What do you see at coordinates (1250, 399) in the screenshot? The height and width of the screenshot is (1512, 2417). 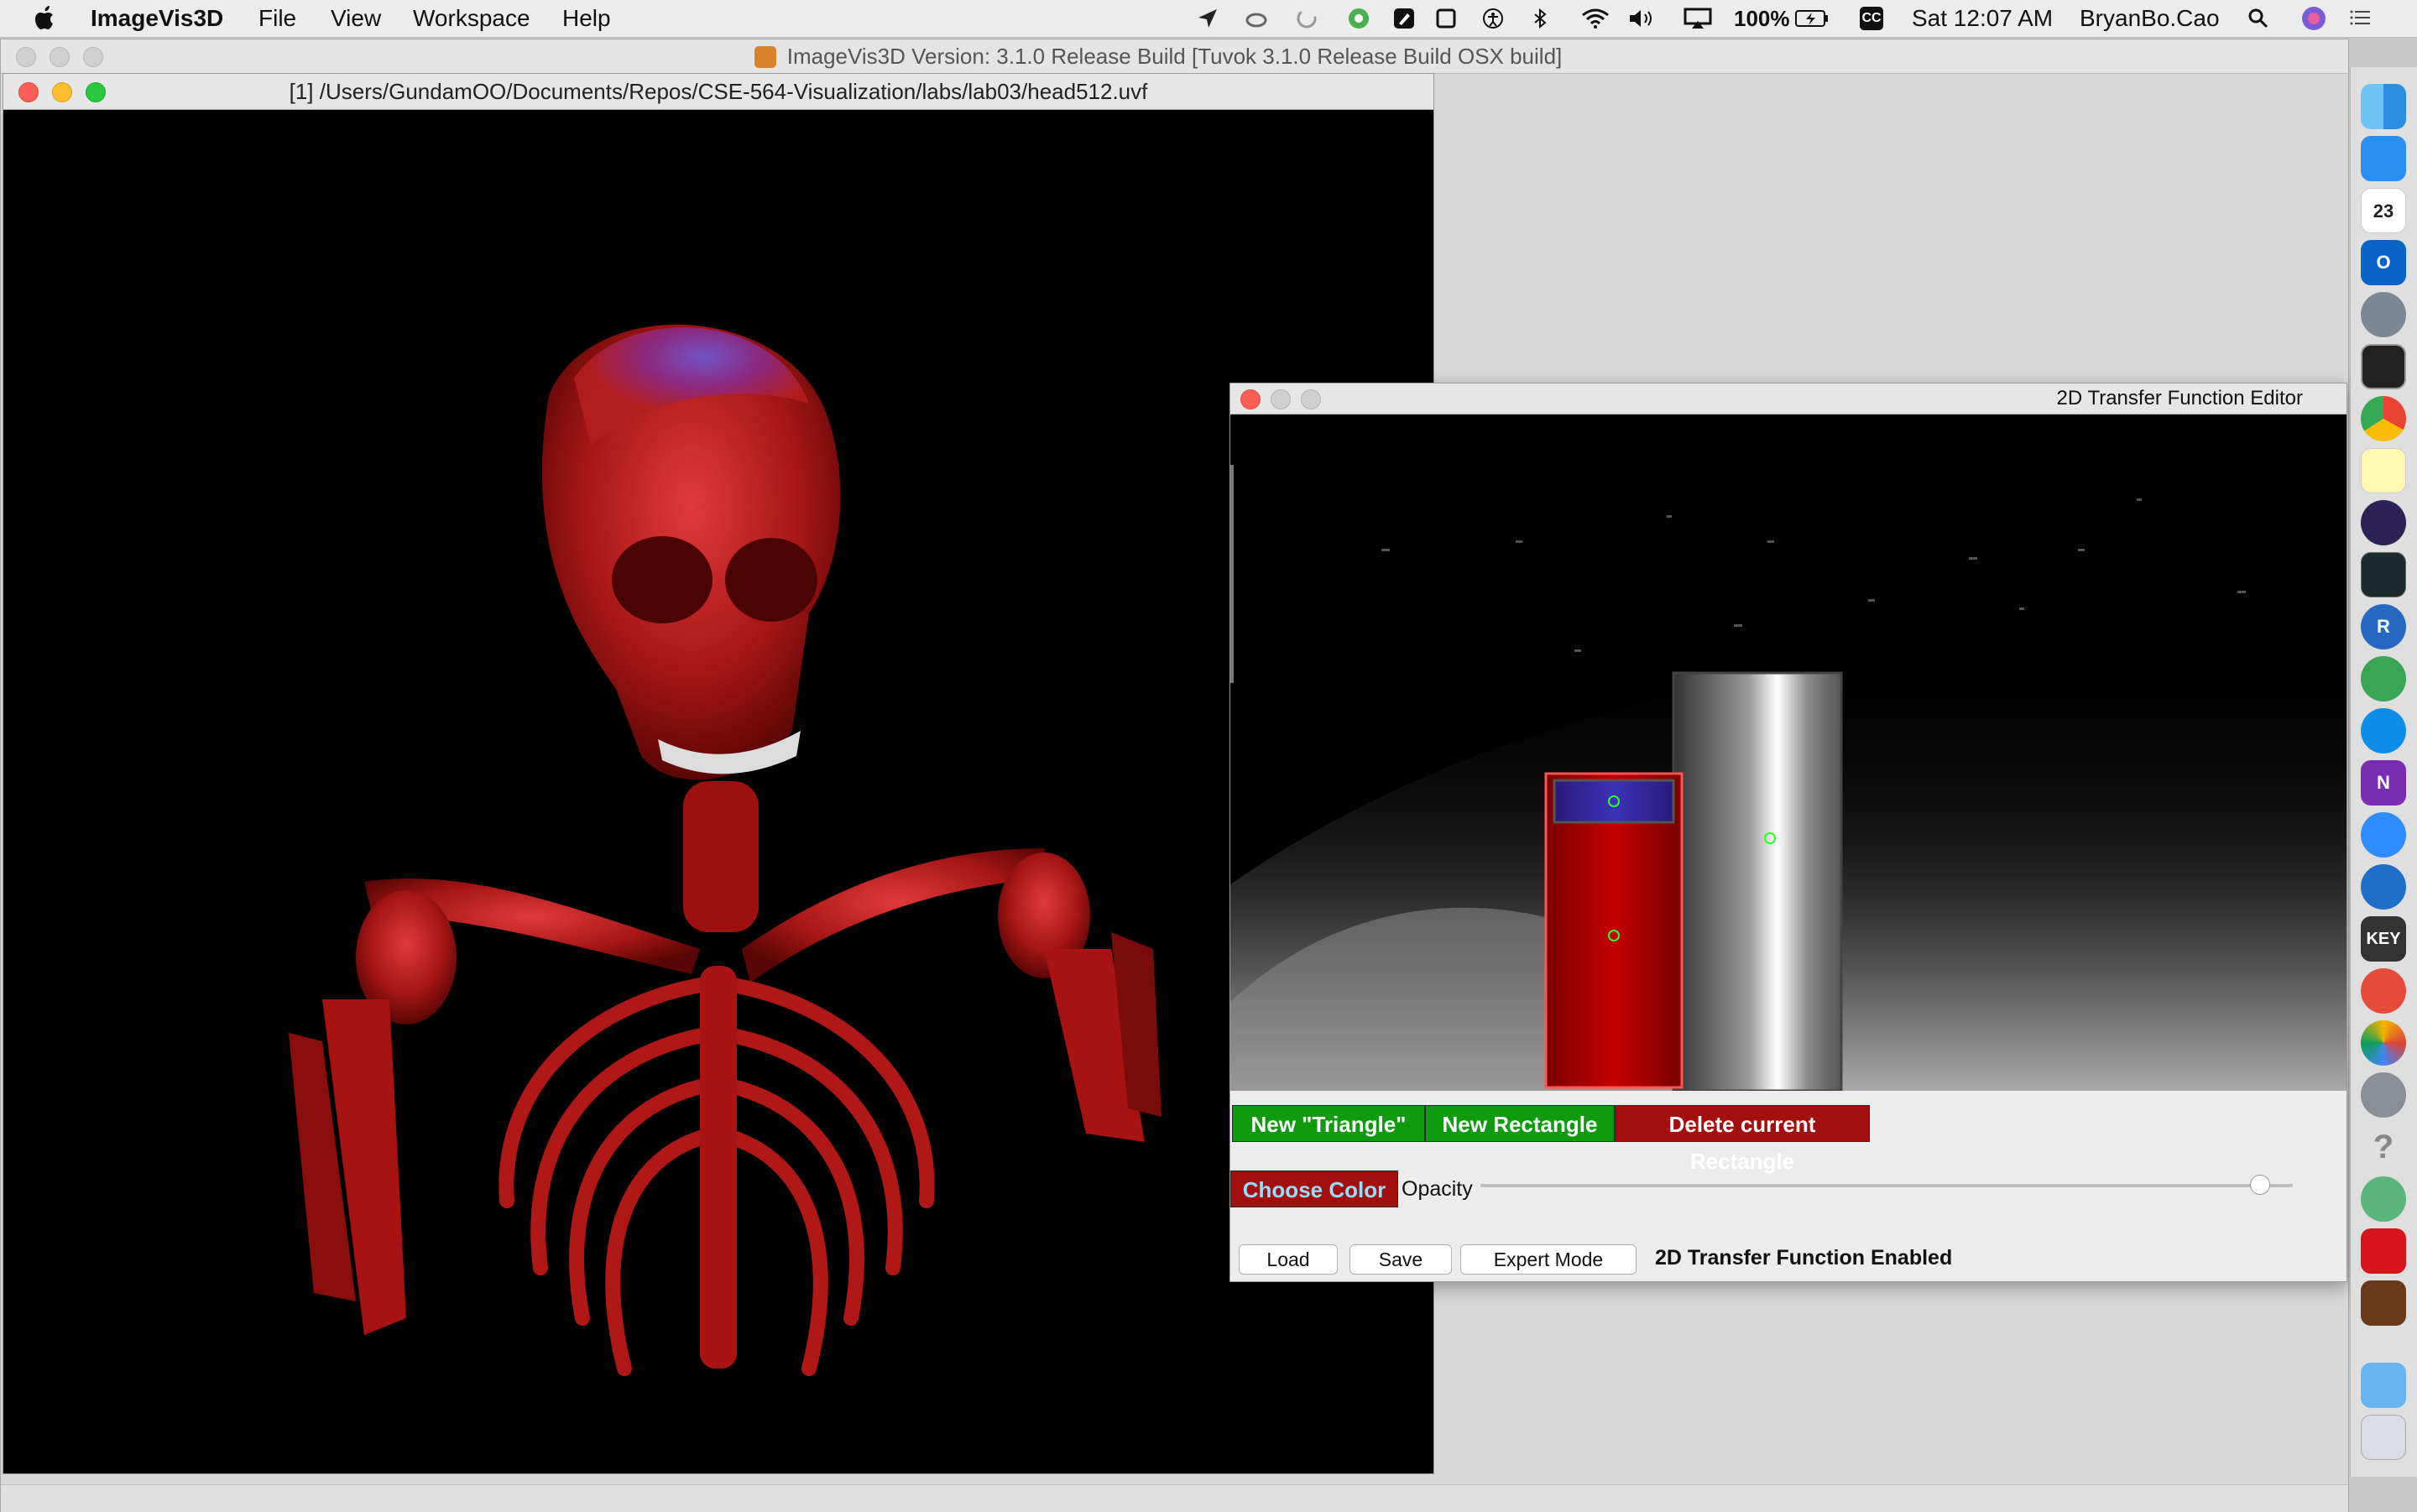 I see `tfe-close-button` at bounding box center [1250, 399].